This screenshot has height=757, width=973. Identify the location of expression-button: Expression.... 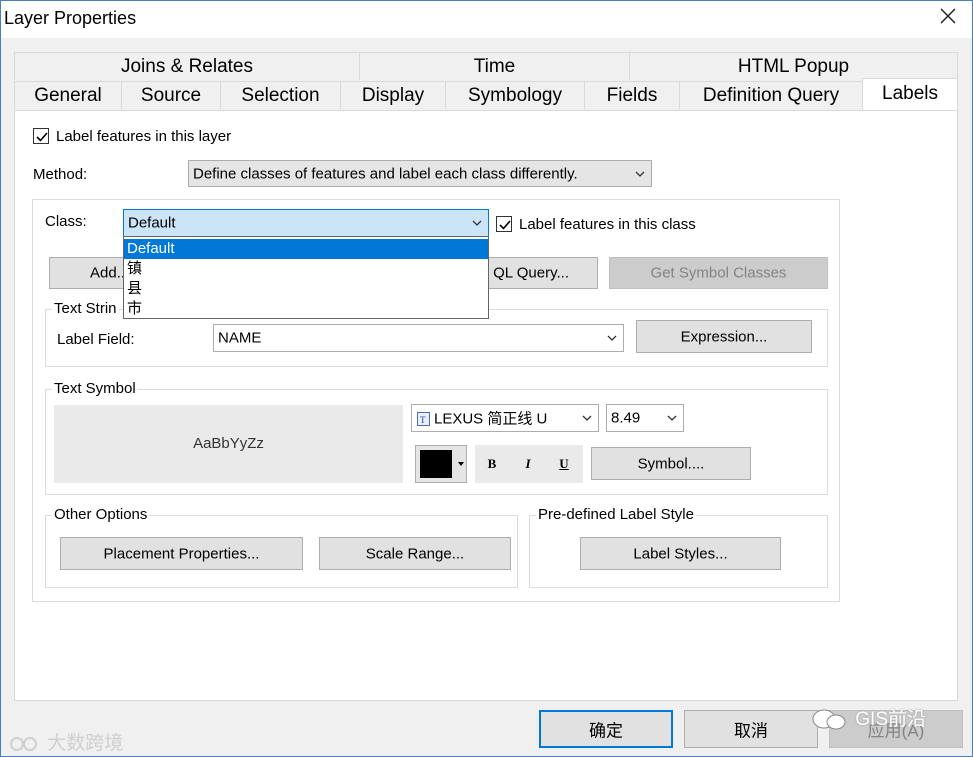
(724, 336).